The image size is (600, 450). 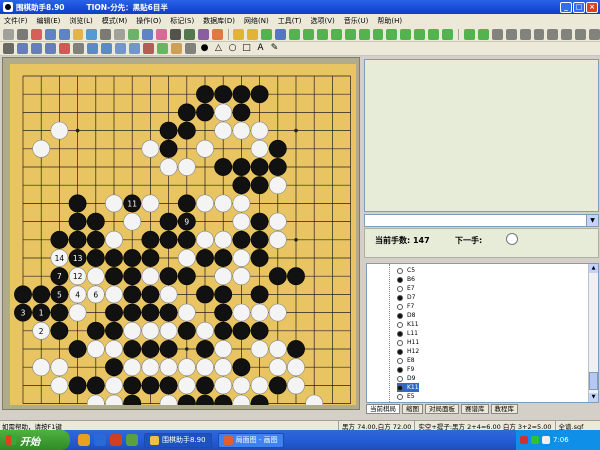 What do you see at coordinates (204, 48) in the screenshot?
I see `markup-tool-icon: ●` at bounding box center [204, 48].